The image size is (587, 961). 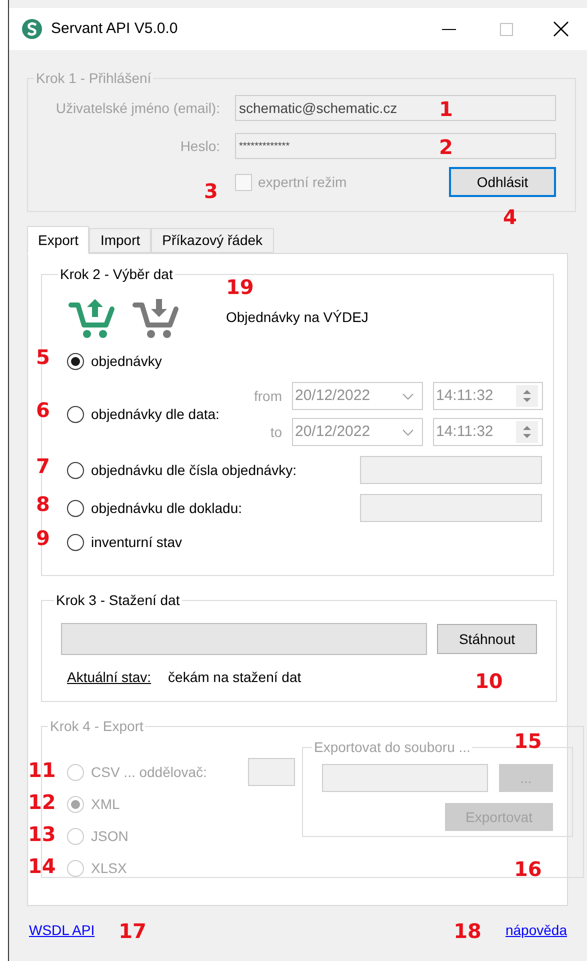 I want to click on checkbox-label: expertní režim, so click(x=302, y=182).